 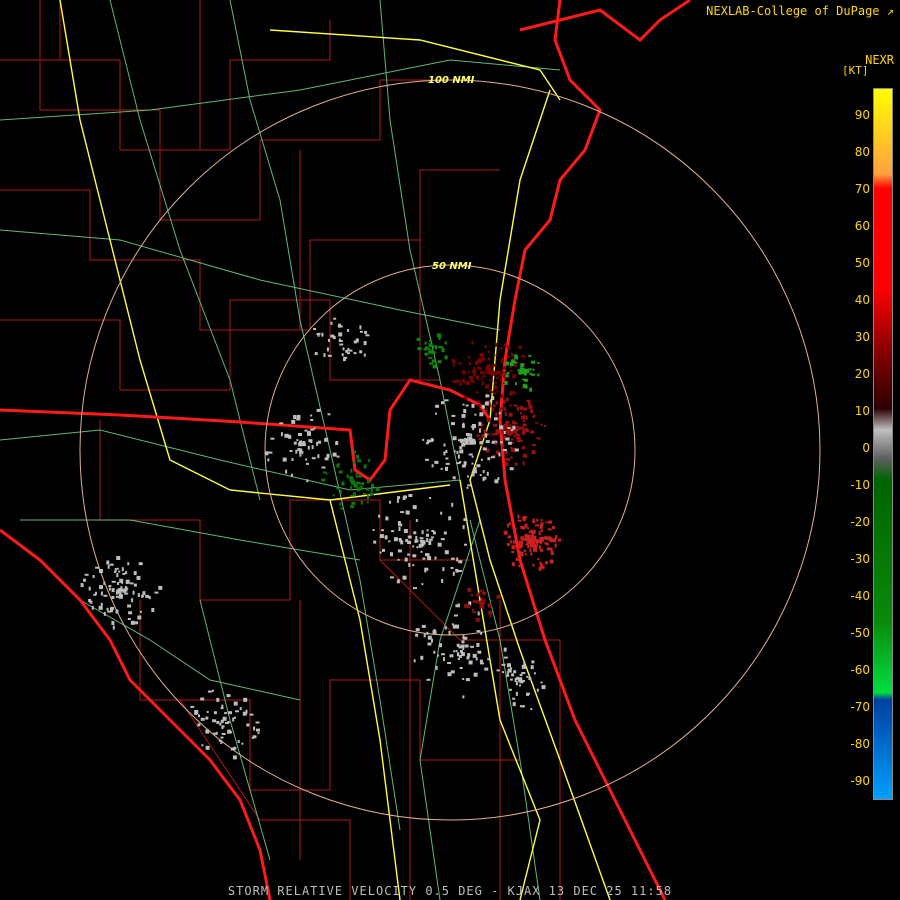 I want to click on velocity-color-scale, so click(x=883, y=444).